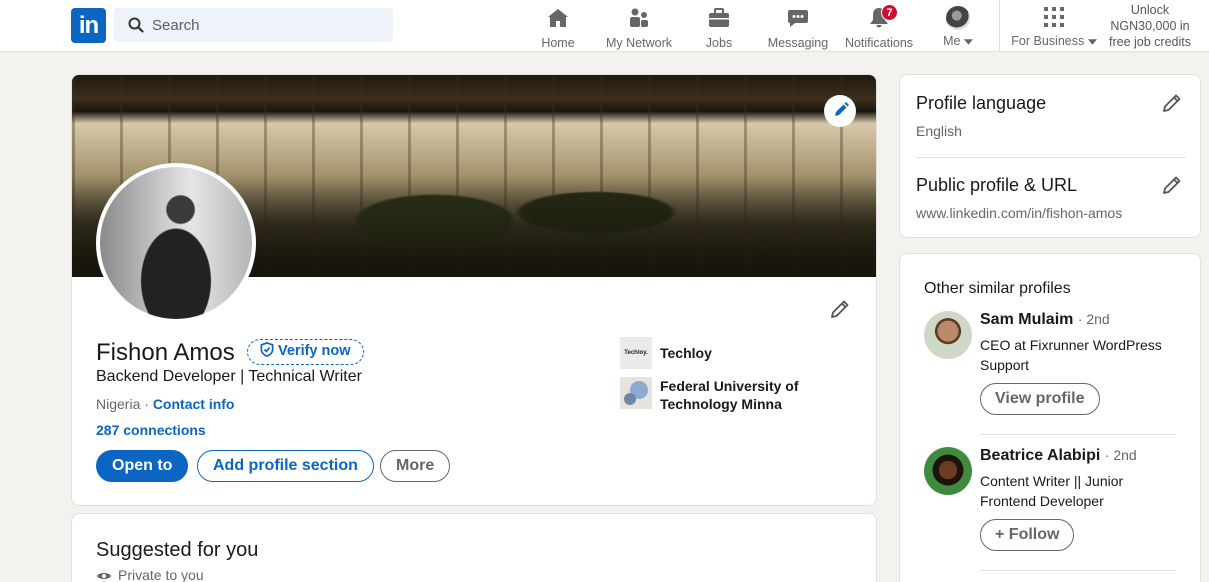 The image size is (1209, 582). I want to click on bell-wrapper: 7, so click(882, 17).